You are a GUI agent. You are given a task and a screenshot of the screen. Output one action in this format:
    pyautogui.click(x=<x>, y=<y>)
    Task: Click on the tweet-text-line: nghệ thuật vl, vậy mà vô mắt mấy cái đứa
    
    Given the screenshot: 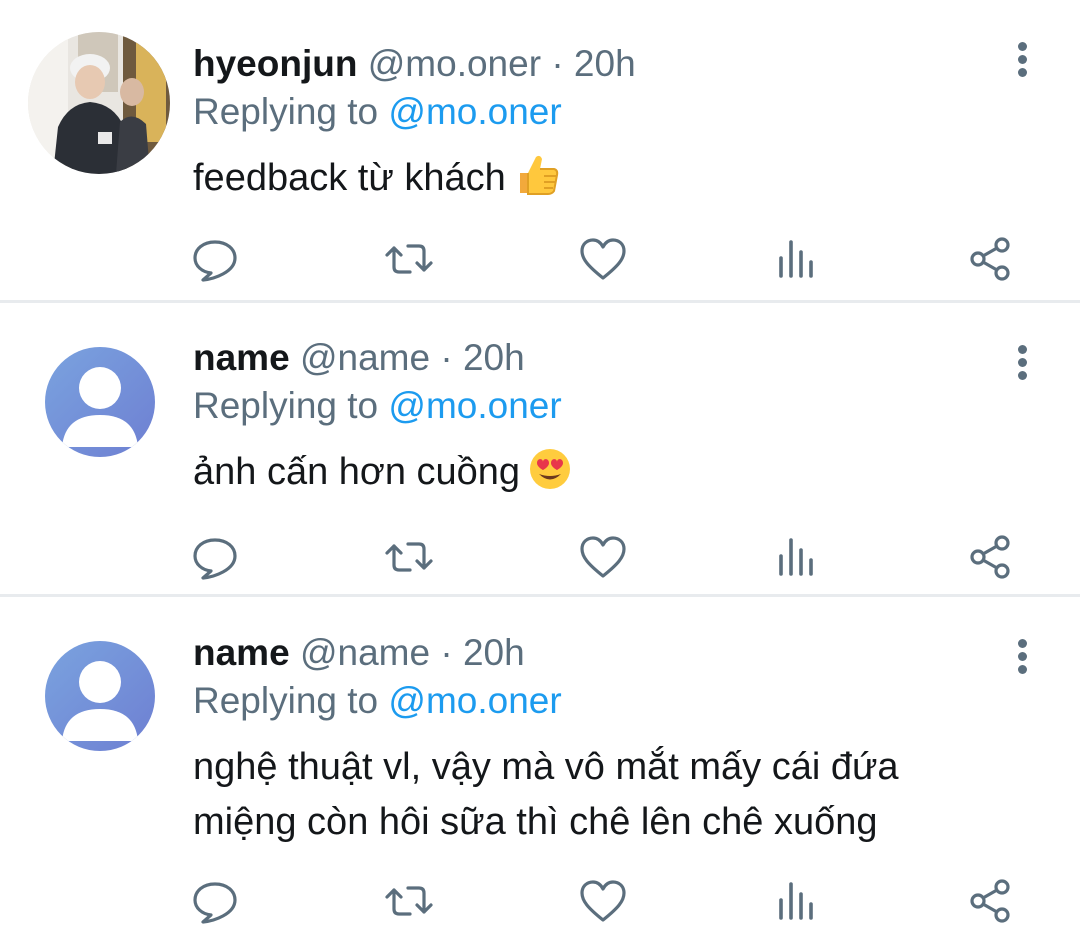 What is the action you would take?
    pyautogui.click(x=546, y=767)
    